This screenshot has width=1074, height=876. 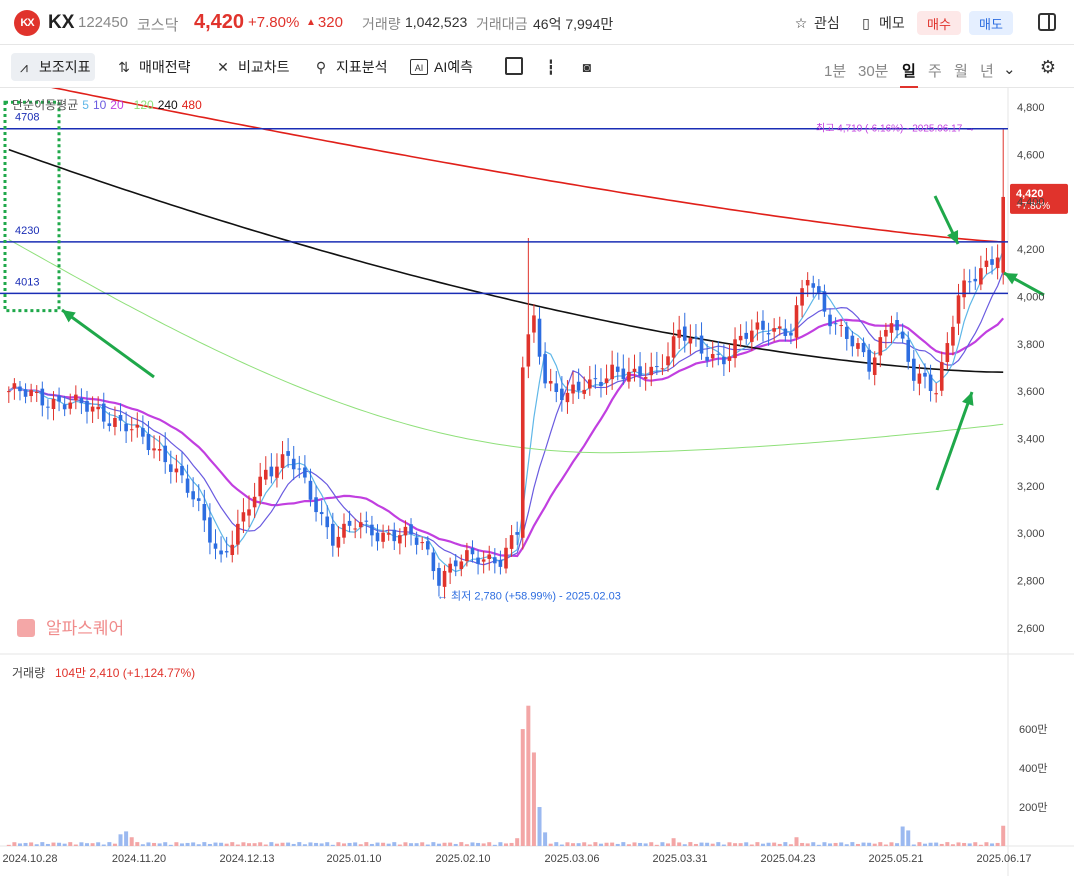 I want to click on gear-icon: ⚙, so click(x=1048, y=67).